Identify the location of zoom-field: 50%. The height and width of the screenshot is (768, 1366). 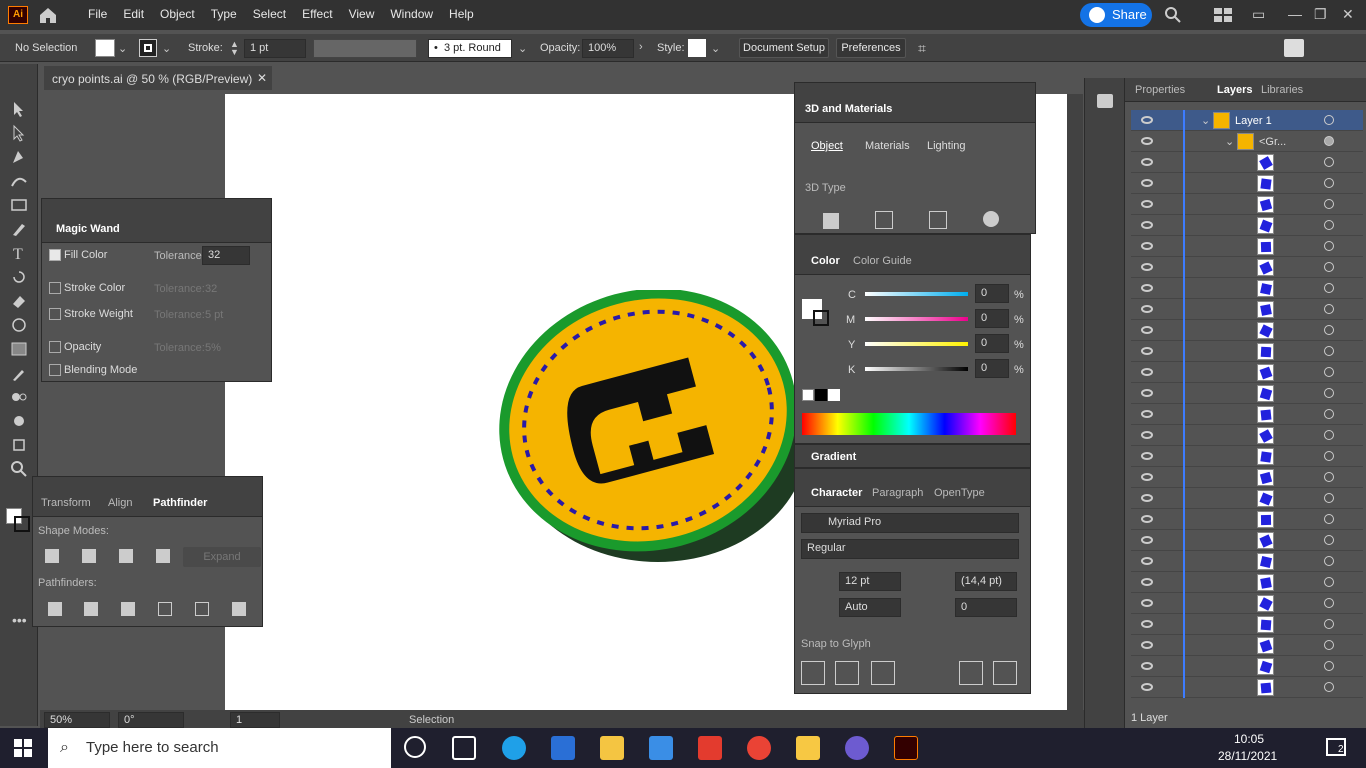
(77, 720).